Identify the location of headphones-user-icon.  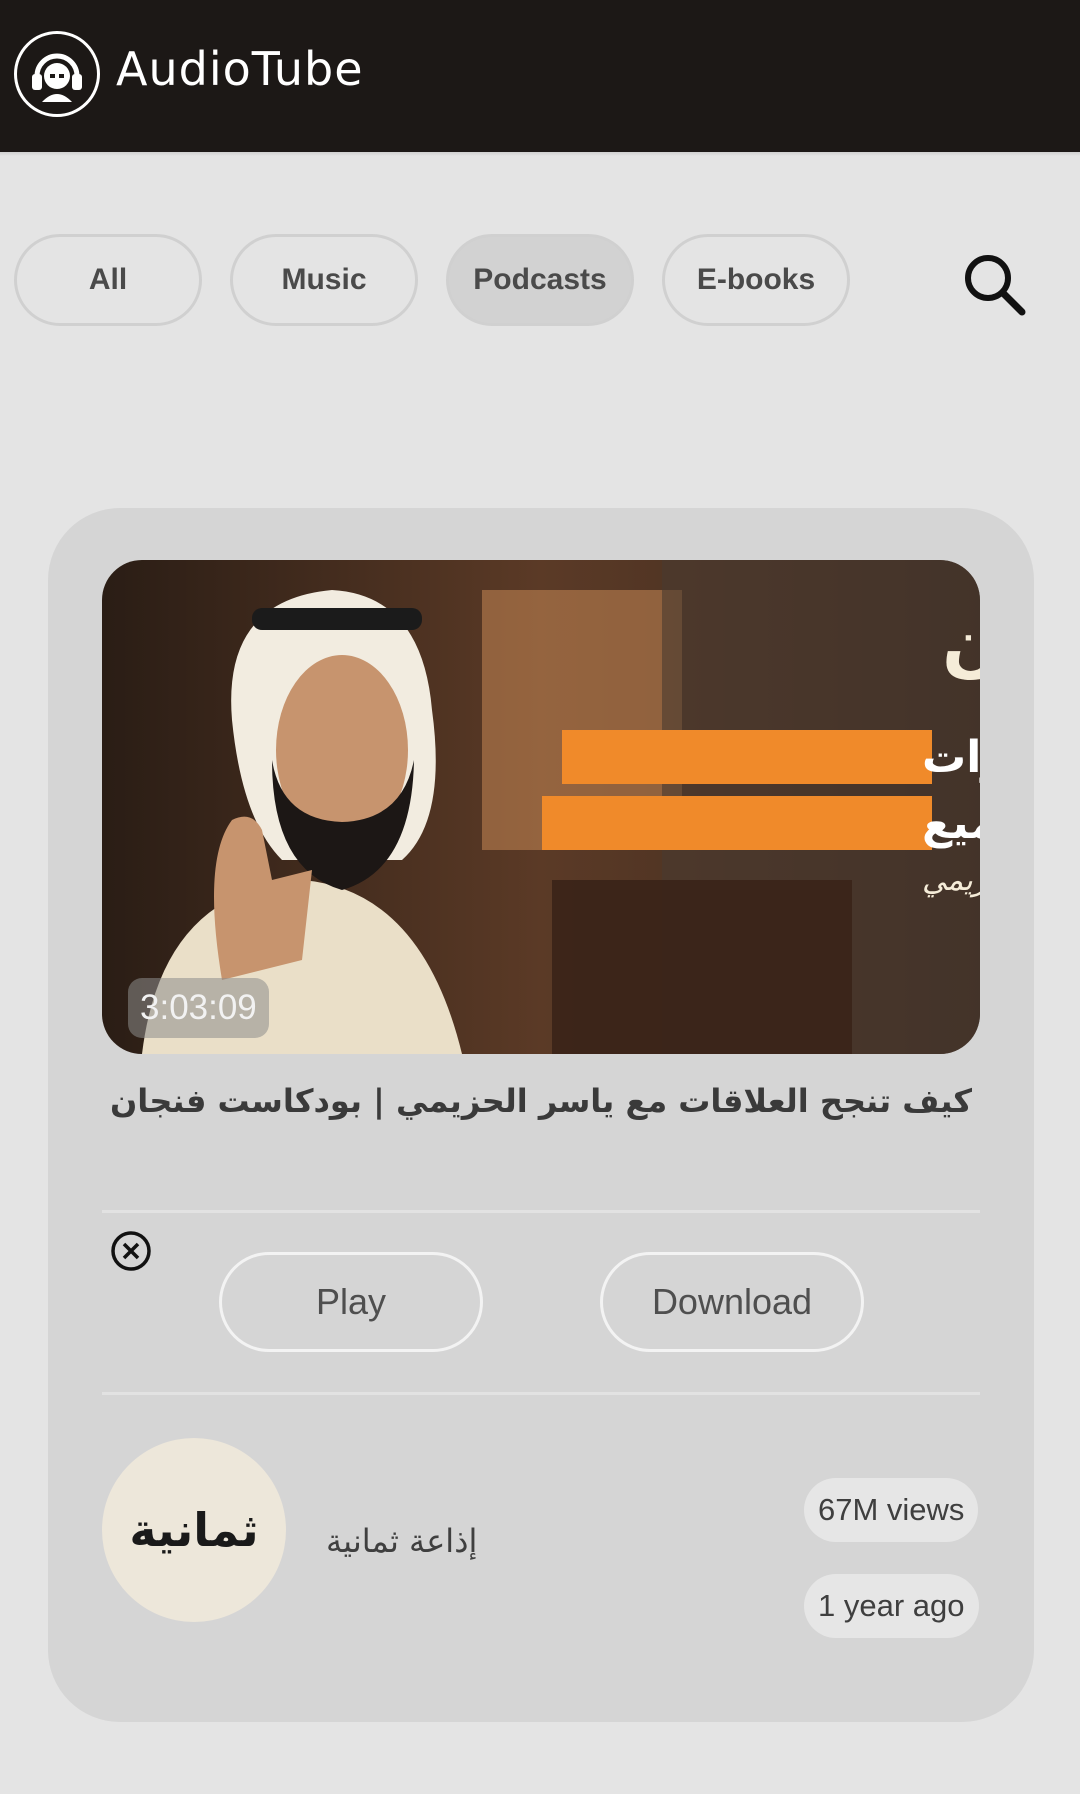
(57, 74).